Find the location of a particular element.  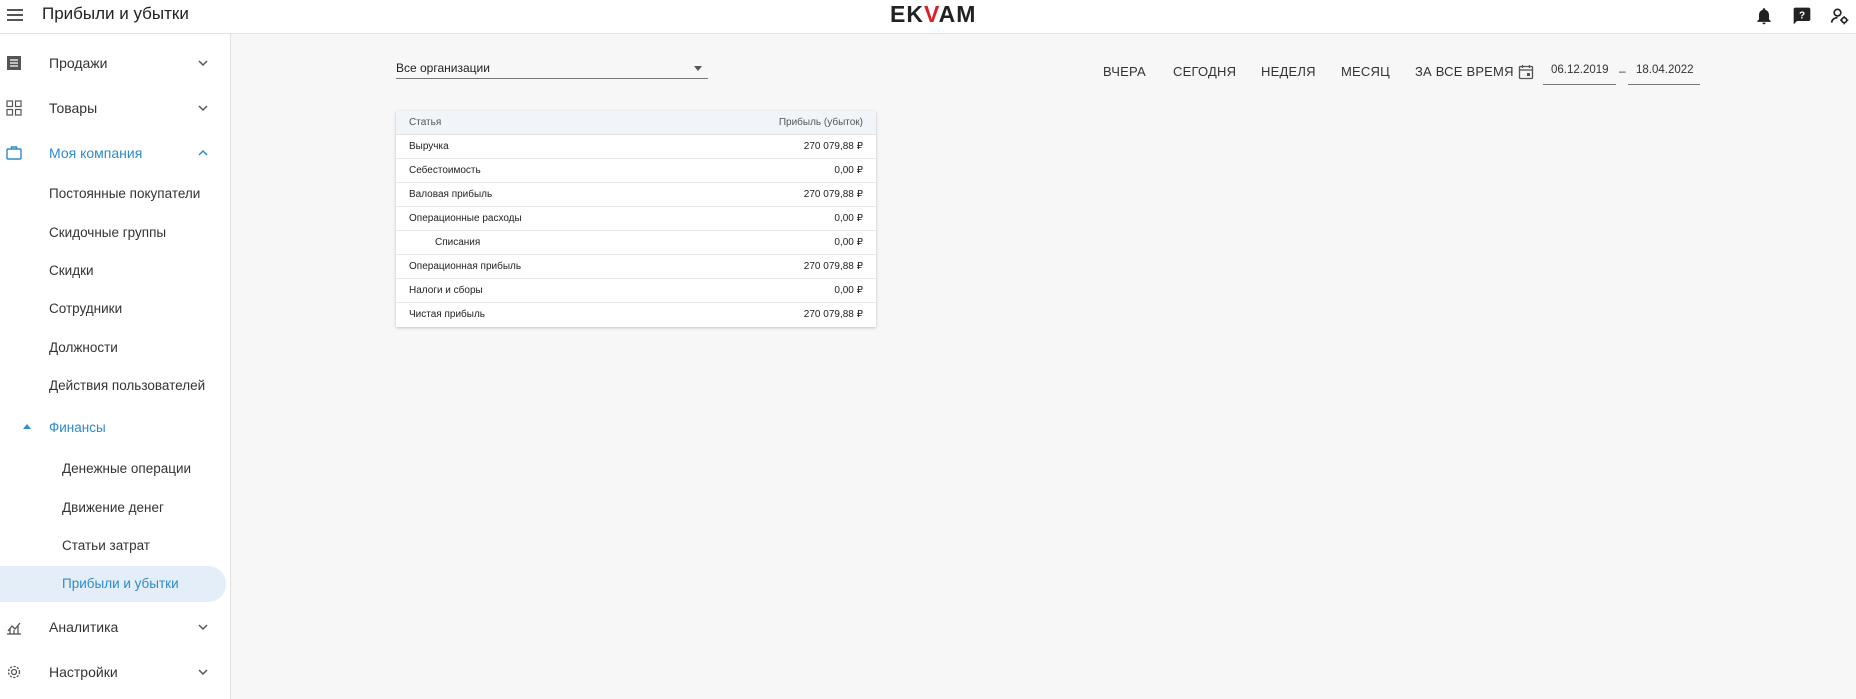

sidebar-item-user-actions: Действия пользователей is located at coordinates (113, 386).